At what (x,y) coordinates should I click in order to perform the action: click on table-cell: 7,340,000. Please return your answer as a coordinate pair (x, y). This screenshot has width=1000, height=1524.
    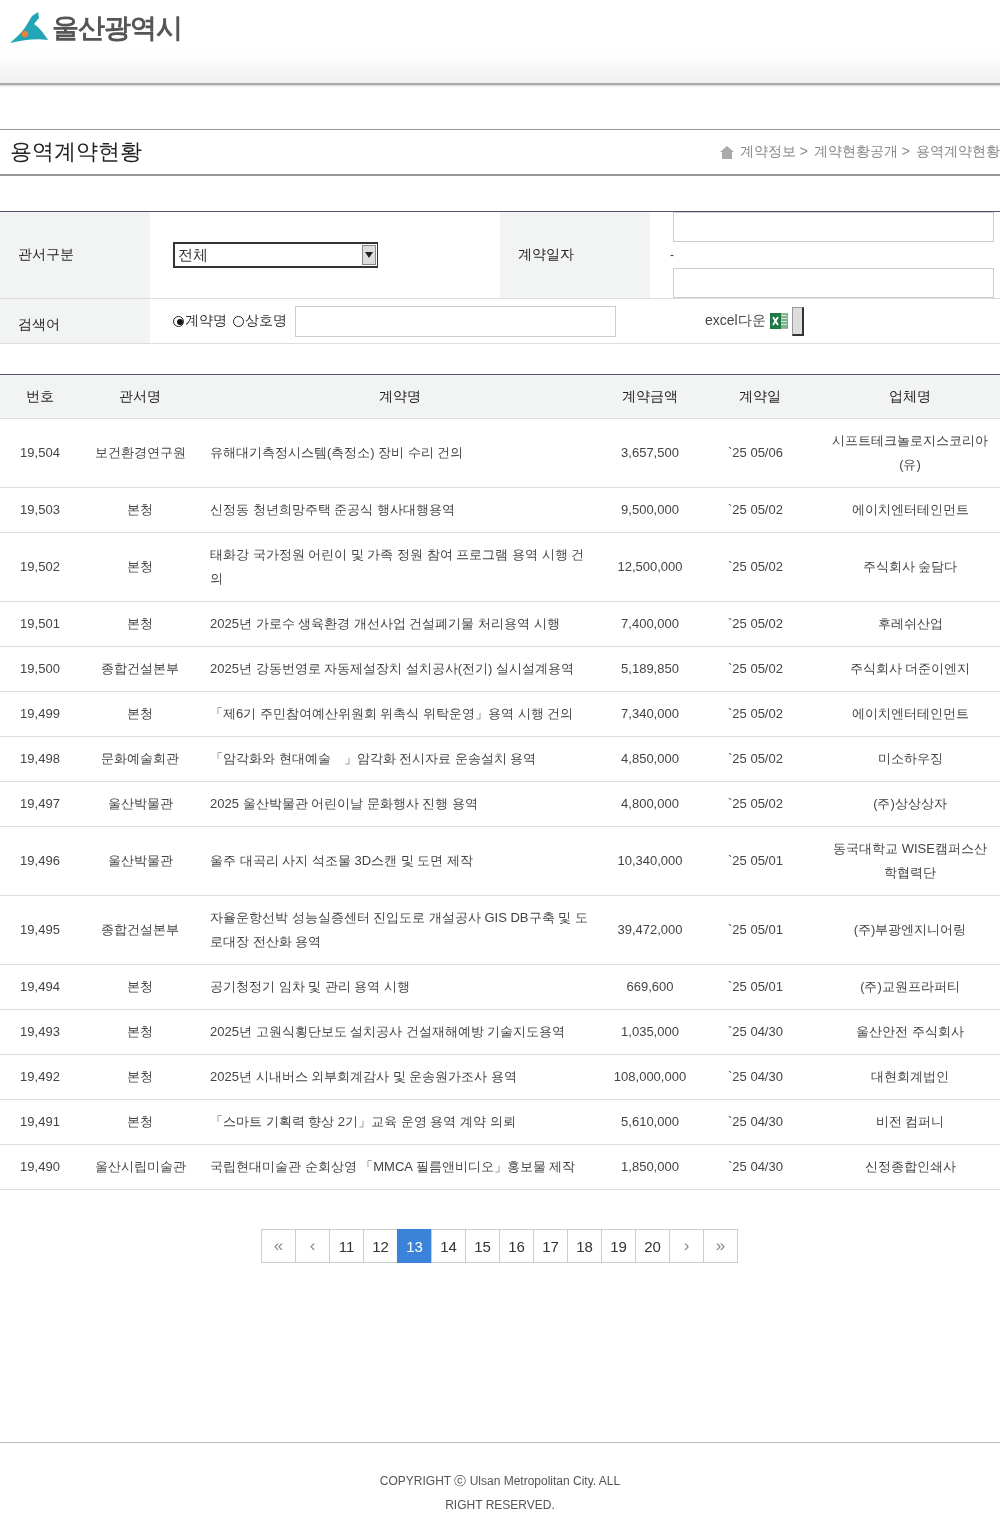
    Looking at the image, I should click on (650, 713).